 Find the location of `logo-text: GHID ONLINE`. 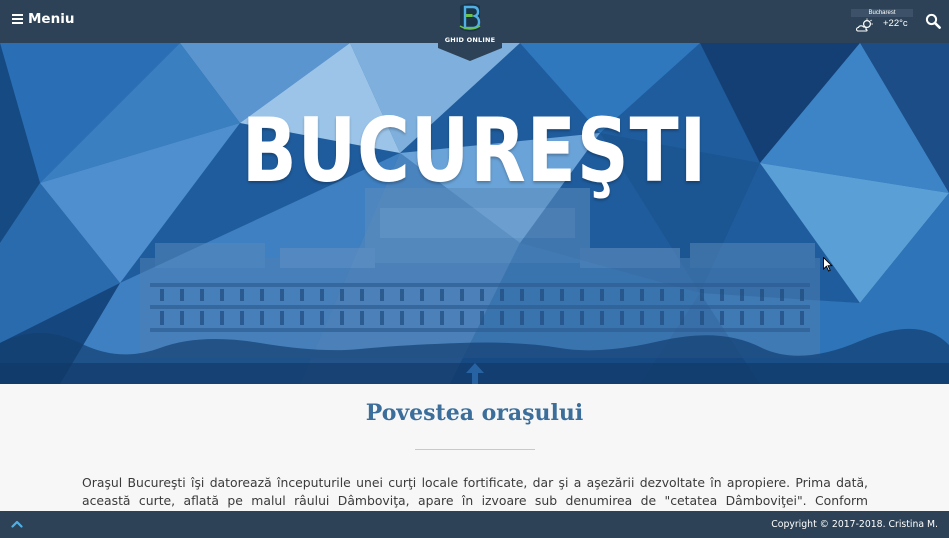

logo-text: GHID ONLINE is located at coordinates (470, 40).